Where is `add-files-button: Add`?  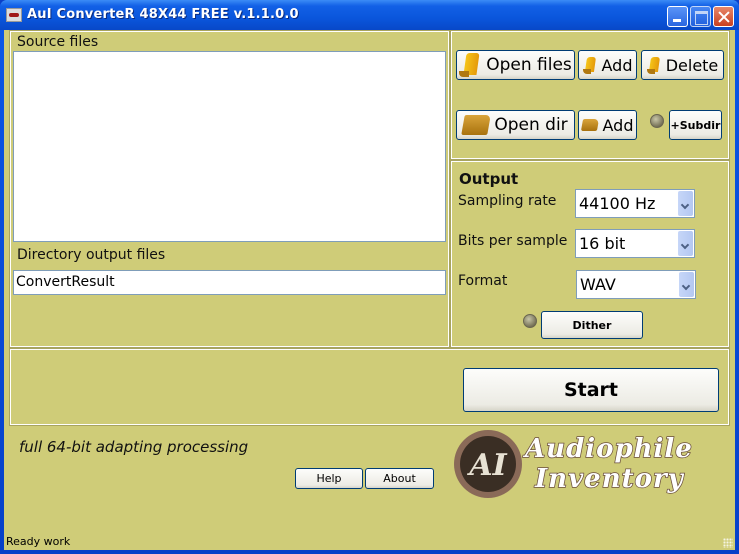
add-files-button: Add is located at coordinates (607, 65).